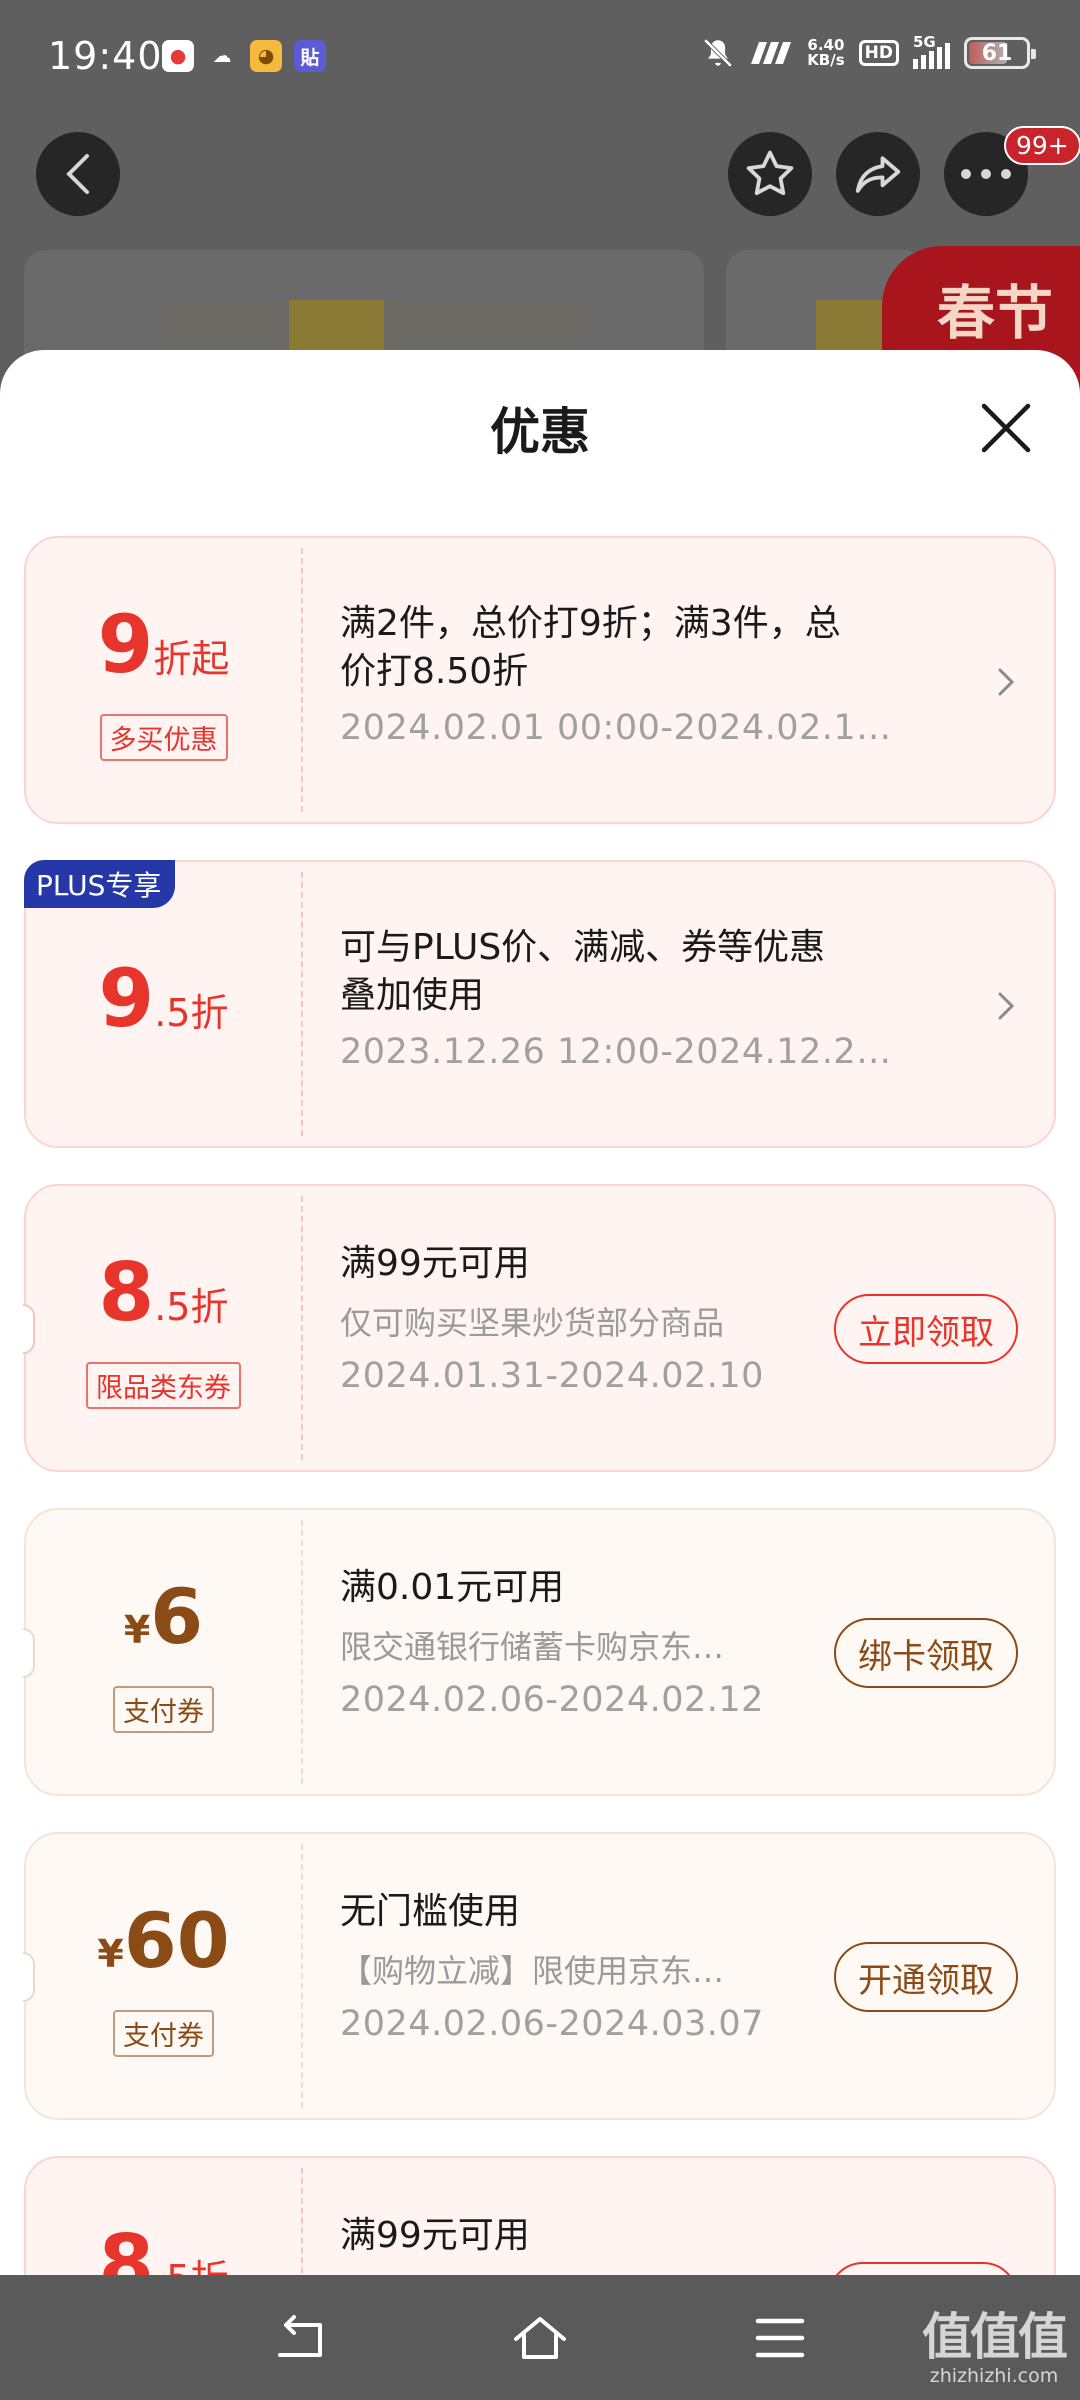  I want to click on menu-icon, so click(780, 2338).